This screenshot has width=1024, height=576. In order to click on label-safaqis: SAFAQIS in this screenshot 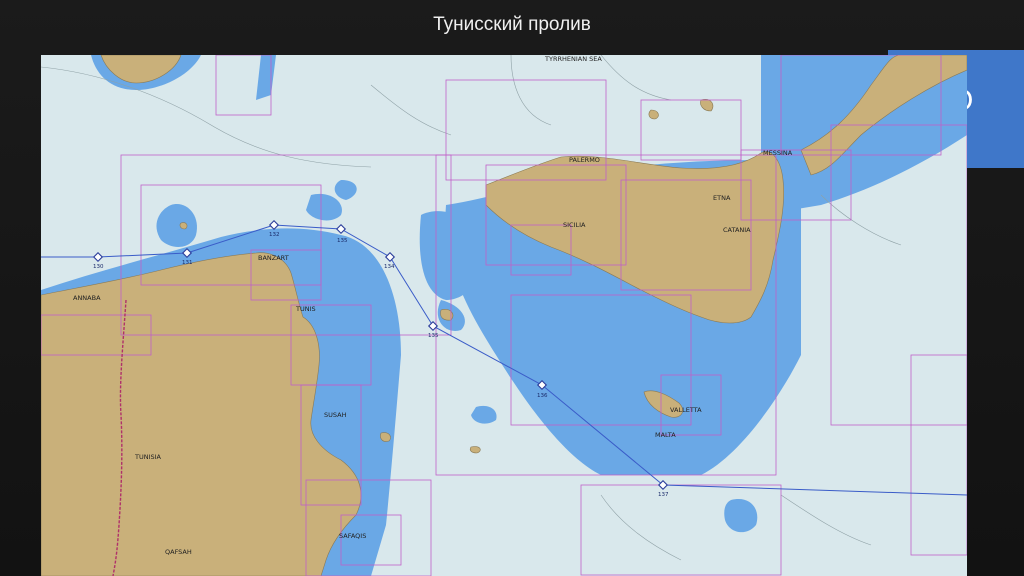, I will do `click(352, 536)`.